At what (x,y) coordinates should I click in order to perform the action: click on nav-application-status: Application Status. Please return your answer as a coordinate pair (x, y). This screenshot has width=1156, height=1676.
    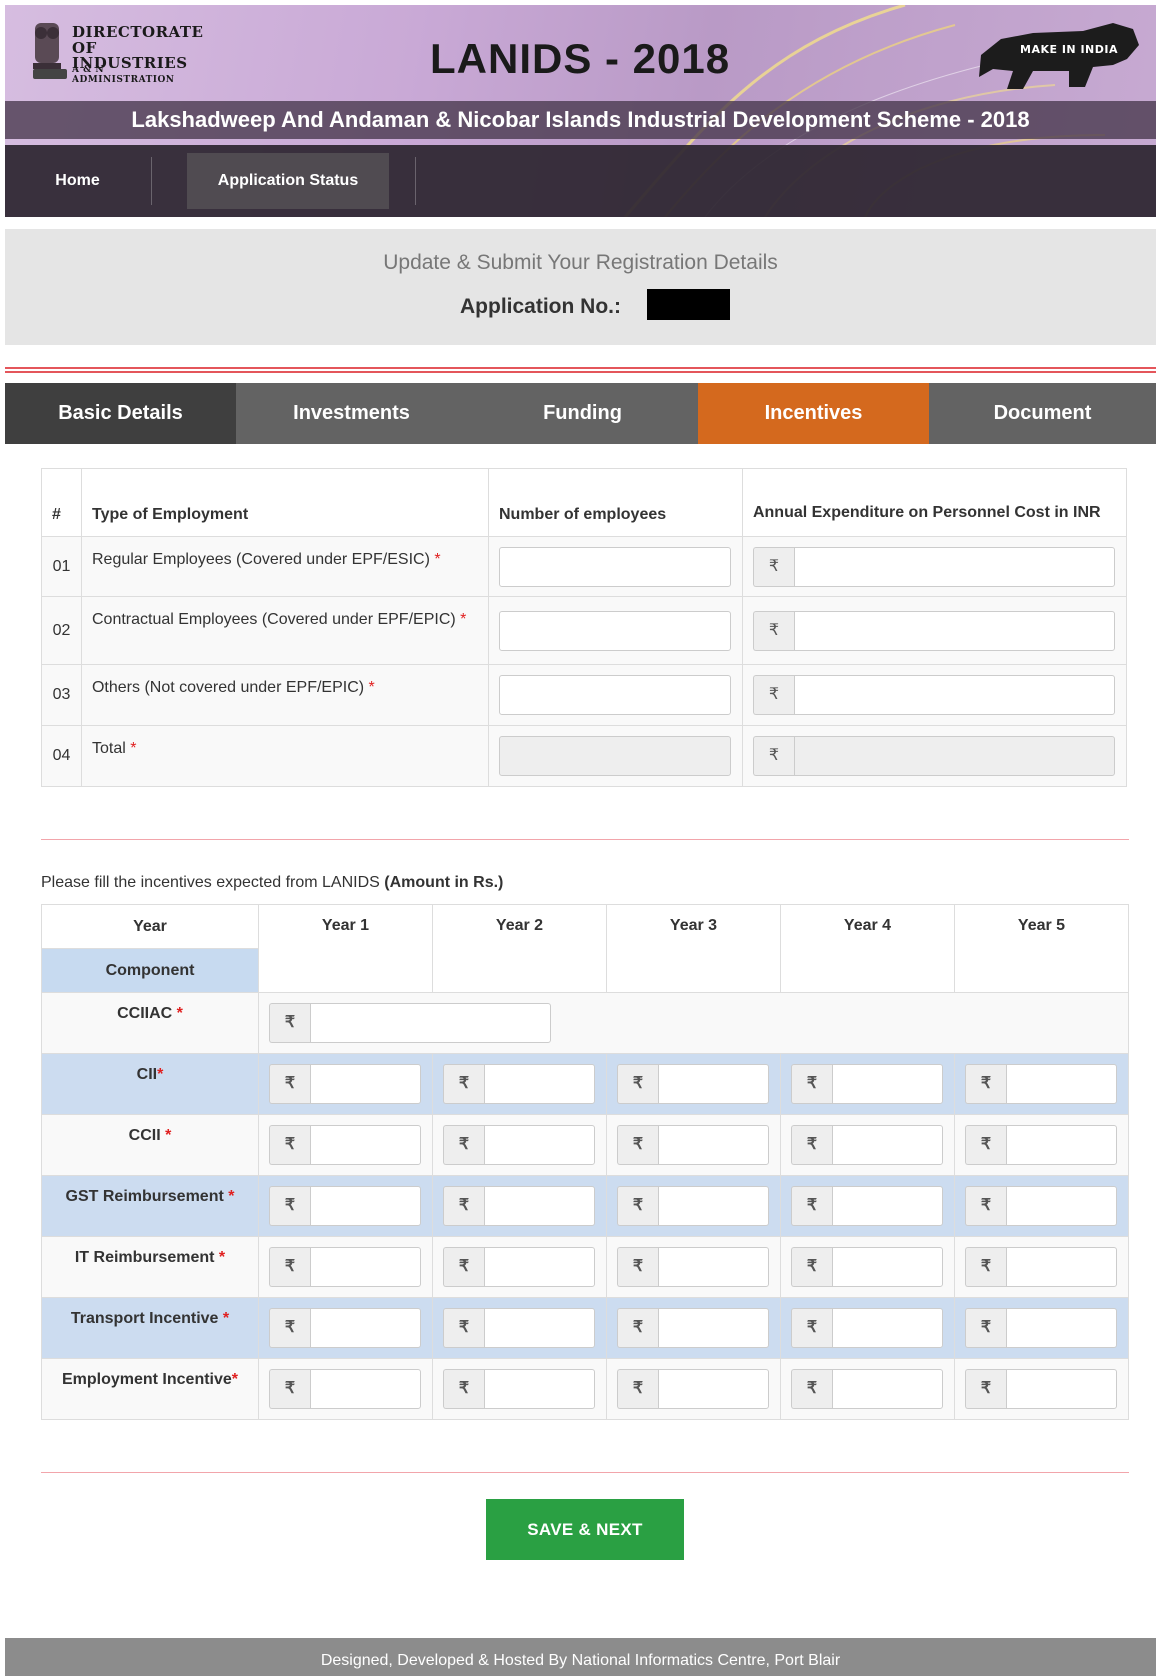
    Looking at the image, I should click on (288, 181).